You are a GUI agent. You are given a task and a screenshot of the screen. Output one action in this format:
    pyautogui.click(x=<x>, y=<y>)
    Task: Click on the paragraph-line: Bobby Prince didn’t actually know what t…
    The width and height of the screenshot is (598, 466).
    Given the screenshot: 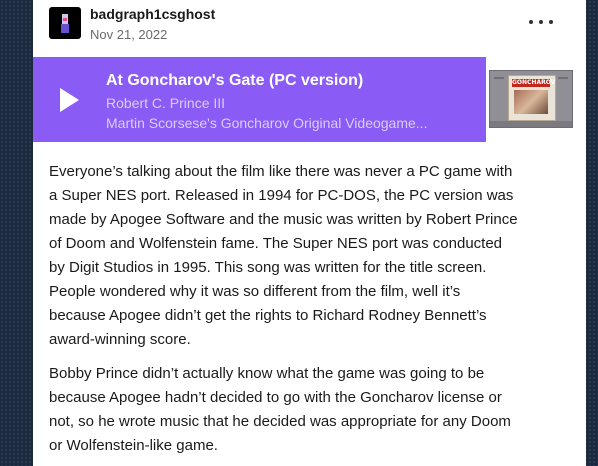 What is the action you would take?
    pyautogui.click(x=267, y=373)
    